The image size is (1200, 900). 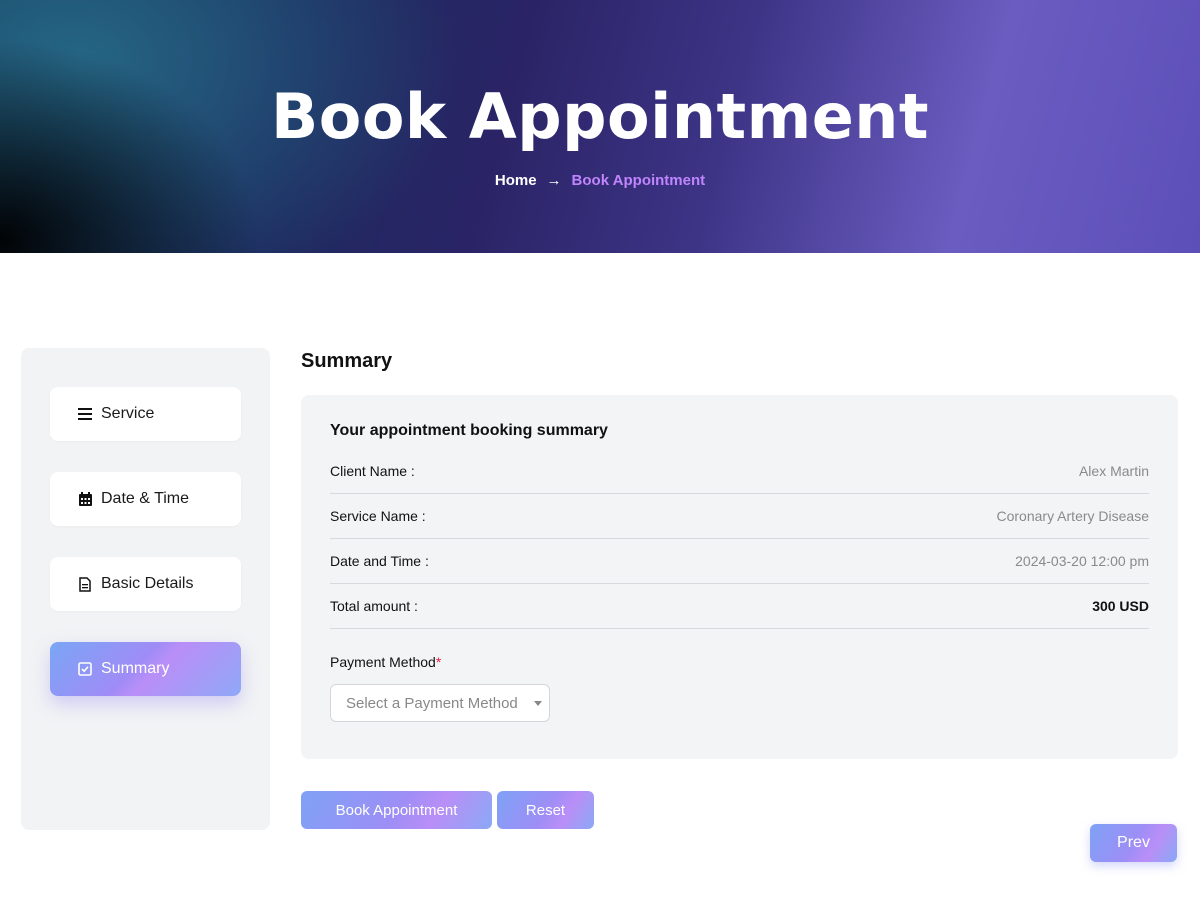 What do you see at coordinates (538, 703) in the screenshot?
I see `chevron-down-icon` at bounding box center [538, 703].